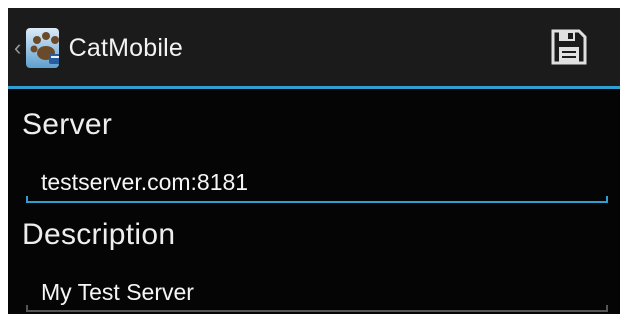 This screenshot has height=314, width=624. Describe the element at coordinates (27, 308) in the screenshot. I see `description-field-left-tick` at that location.